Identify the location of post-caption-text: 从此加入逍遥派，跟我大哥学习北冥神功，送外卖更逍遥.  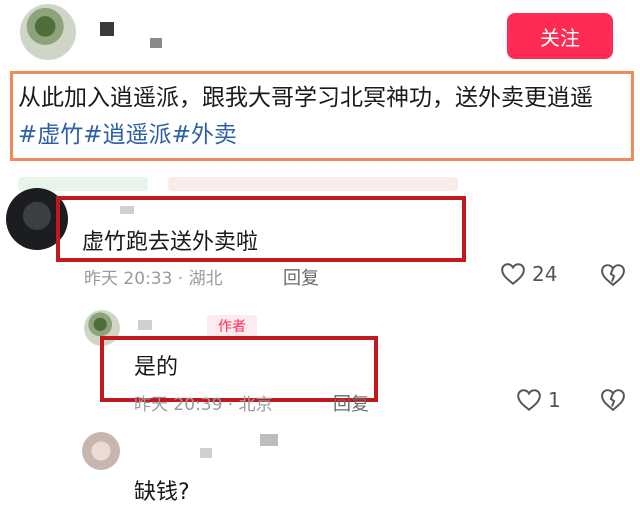
(305, 98).